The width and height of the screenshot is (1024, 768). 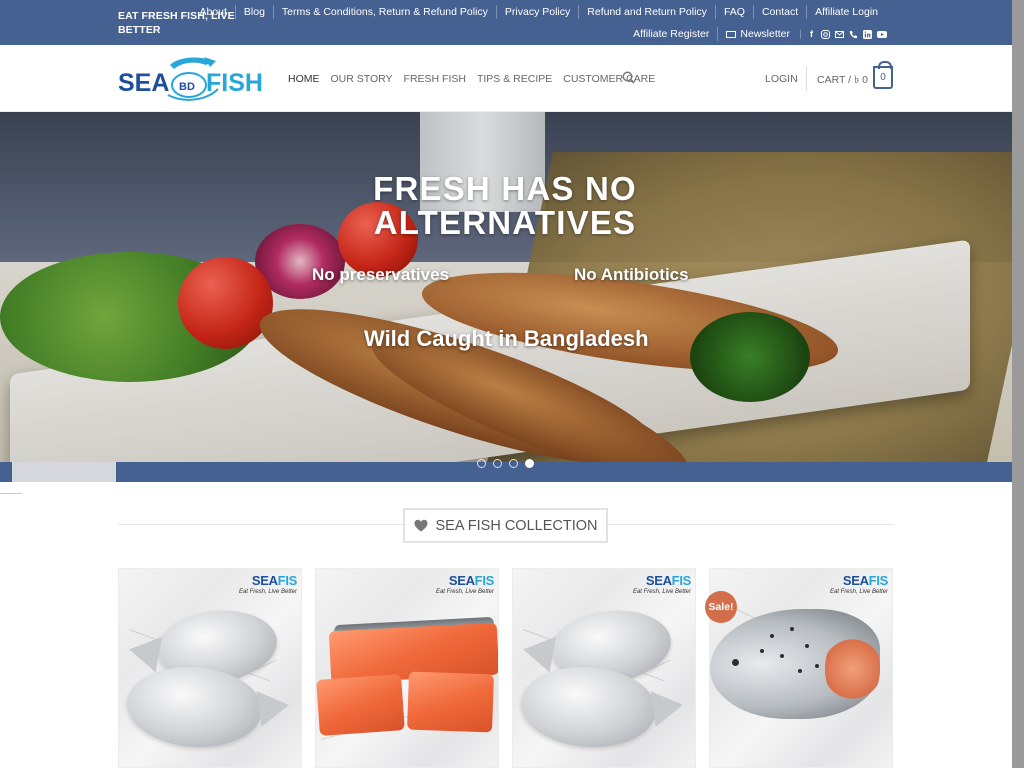 I want to click on youtube-icon, so click(x=882, y=34).